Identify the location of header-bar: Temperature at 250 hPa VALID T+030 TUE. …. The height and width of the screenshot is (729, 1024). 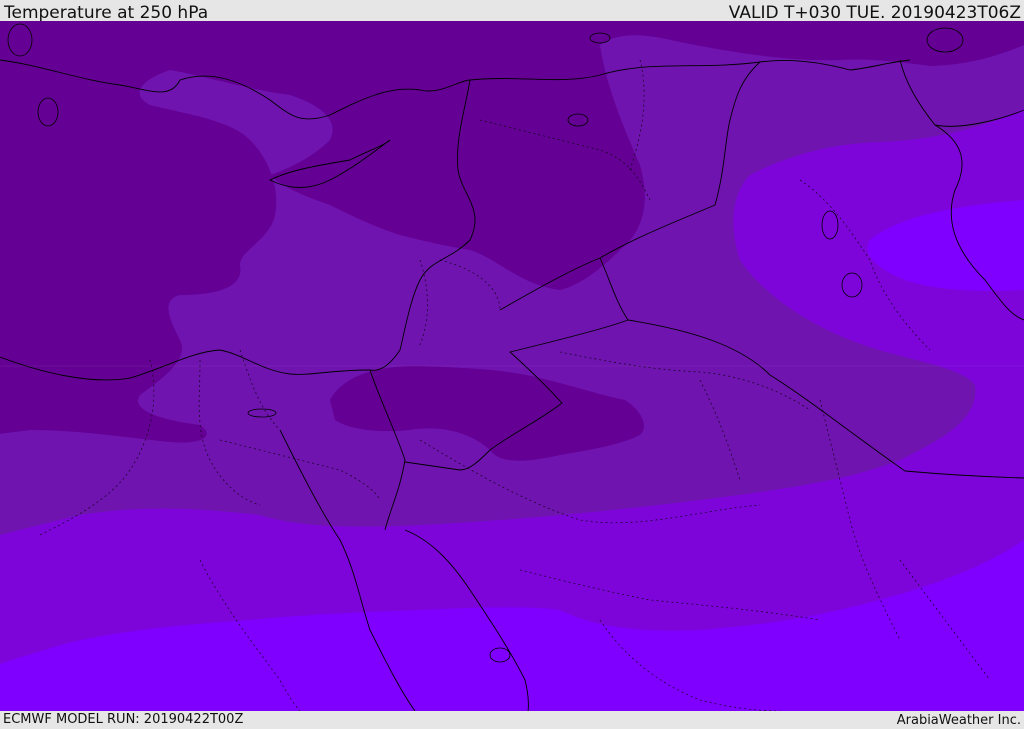
(512, 11).